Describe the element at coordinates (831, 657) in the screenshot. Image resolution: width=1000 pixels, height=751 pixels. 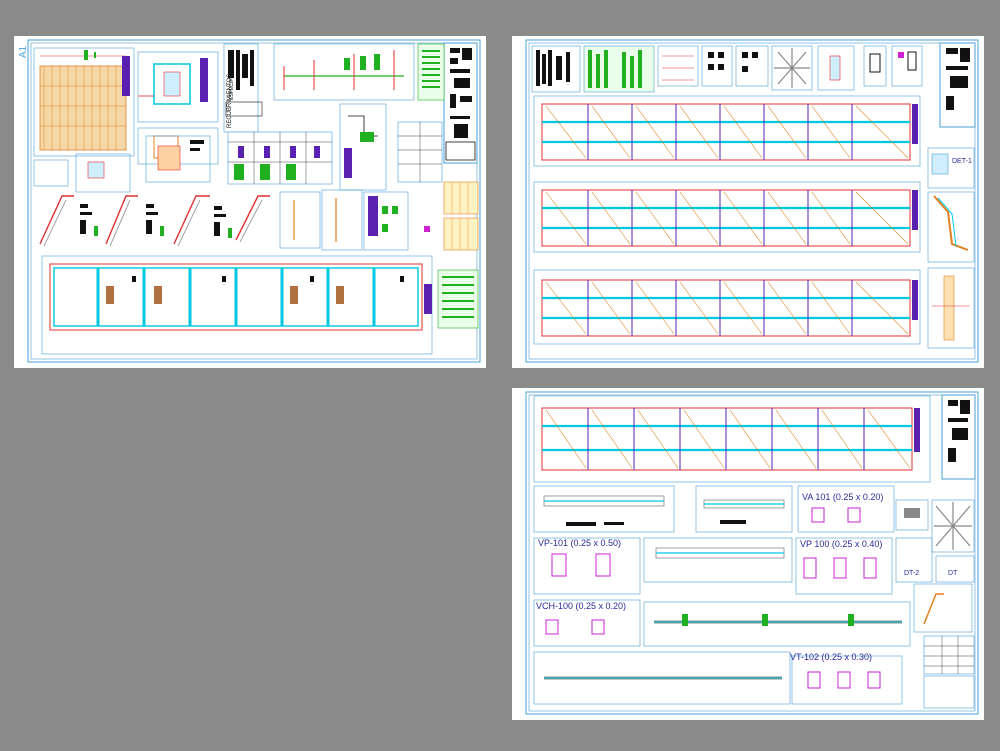
I see `beam-label-vt102: VT-102 (0.25 x 0.30)` at that location.